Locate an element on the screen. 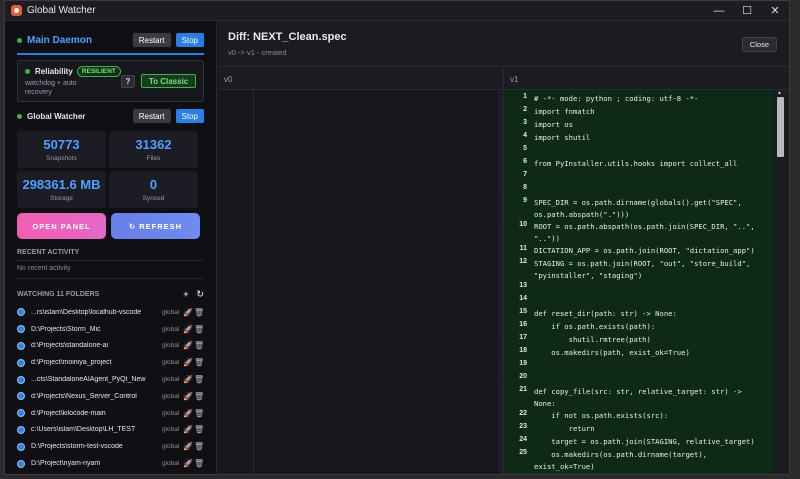  folder-item: c:\Users\islam\Desktop\LH_TEST global 🚀 🗑 is located at coordinates (110, 430).